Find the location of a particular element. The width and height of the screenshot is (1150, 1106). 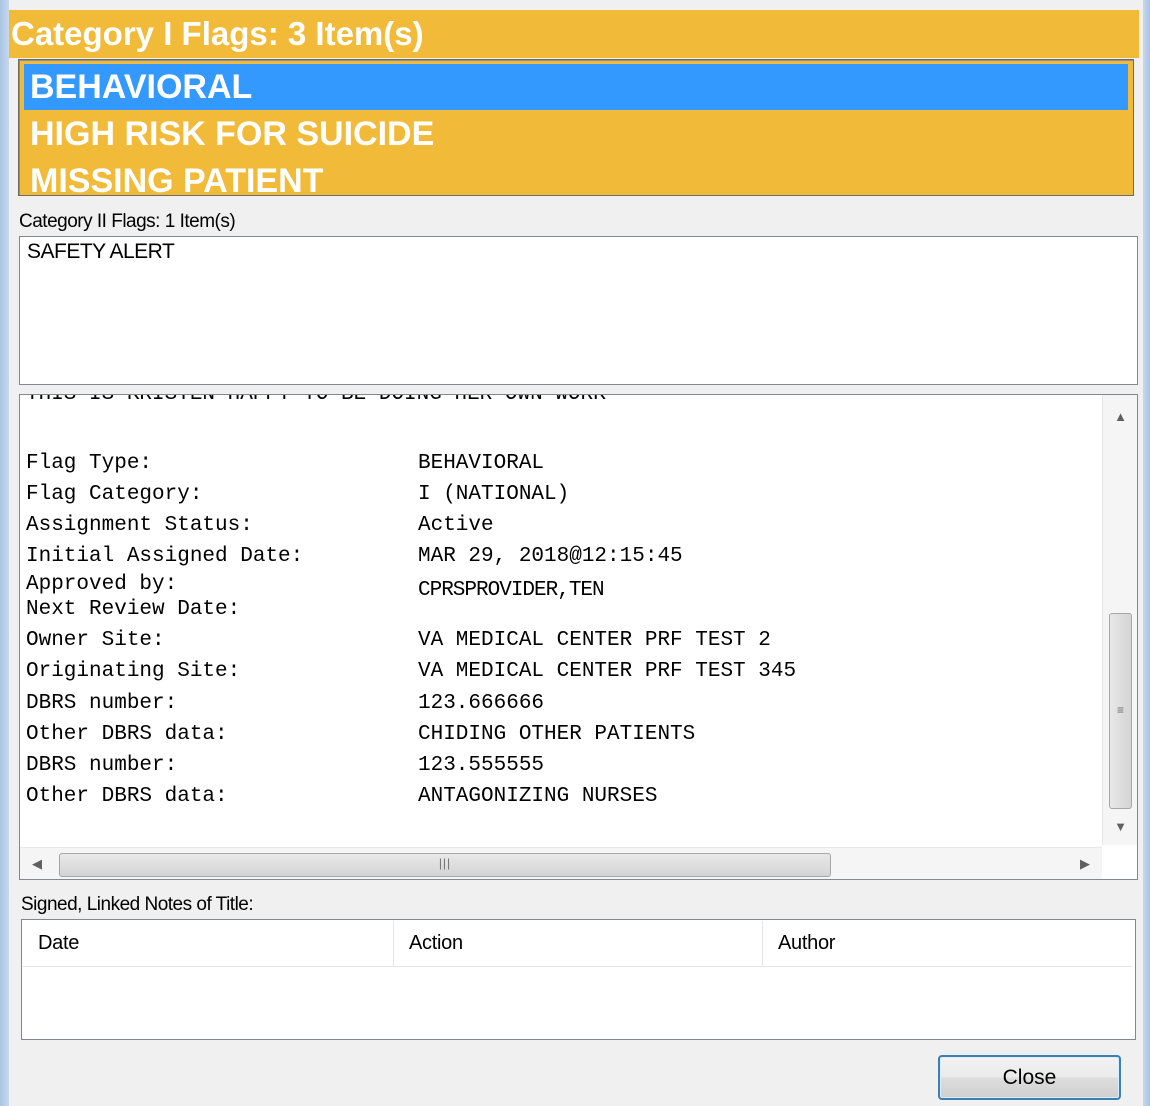

horizontal-scroll-thumb: ||| is located at coordinates (445, 865).